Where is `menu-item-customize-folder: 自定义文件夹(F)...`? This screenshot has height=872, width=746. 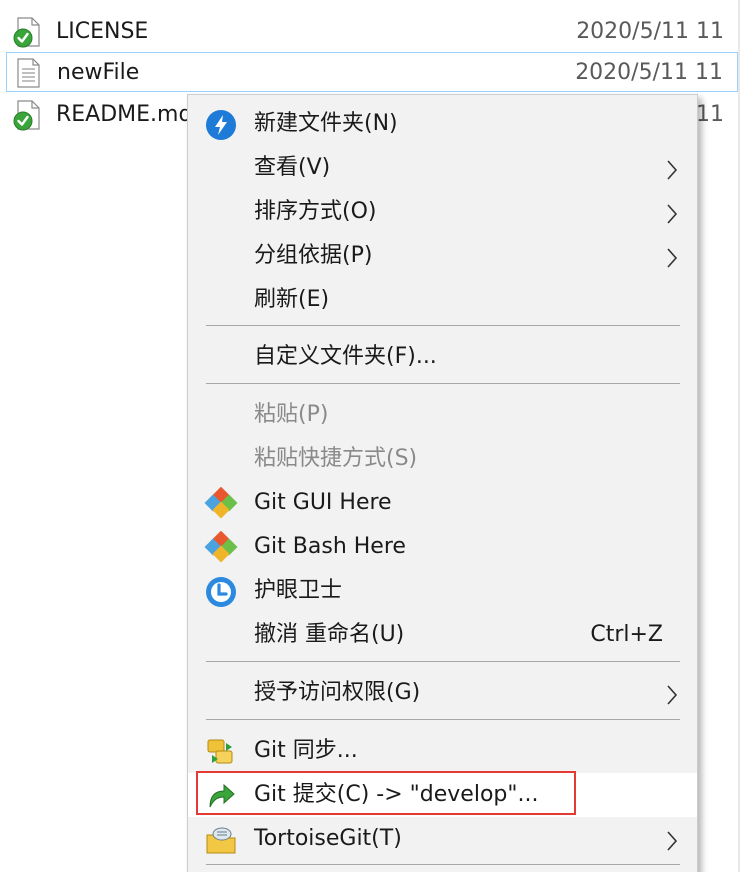
menu-item-customize-folder: 自定义文件夹(F)... is located at coordinates (442, 357).